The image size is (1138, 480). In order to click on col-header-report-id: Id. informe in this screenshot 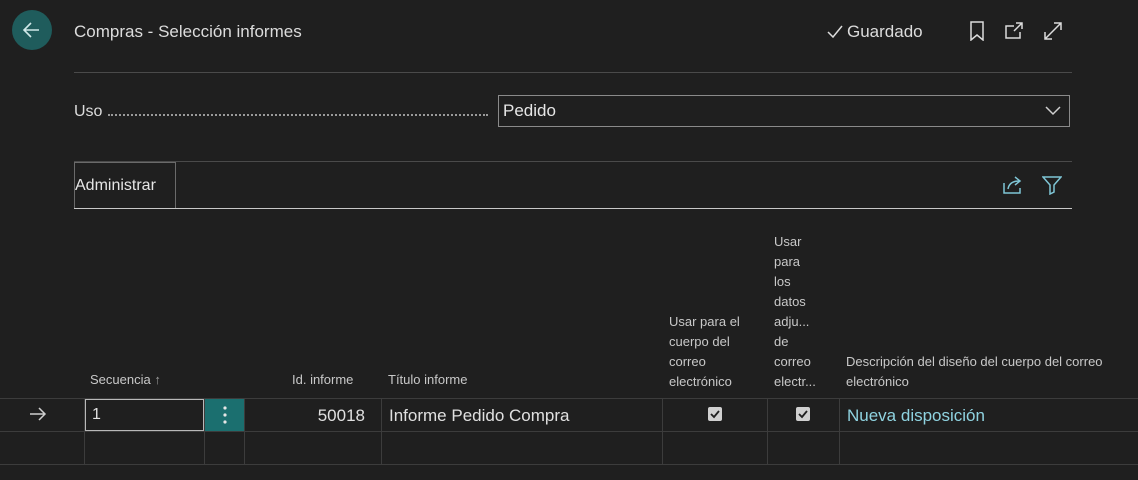, I will do `click(322, 380)`.